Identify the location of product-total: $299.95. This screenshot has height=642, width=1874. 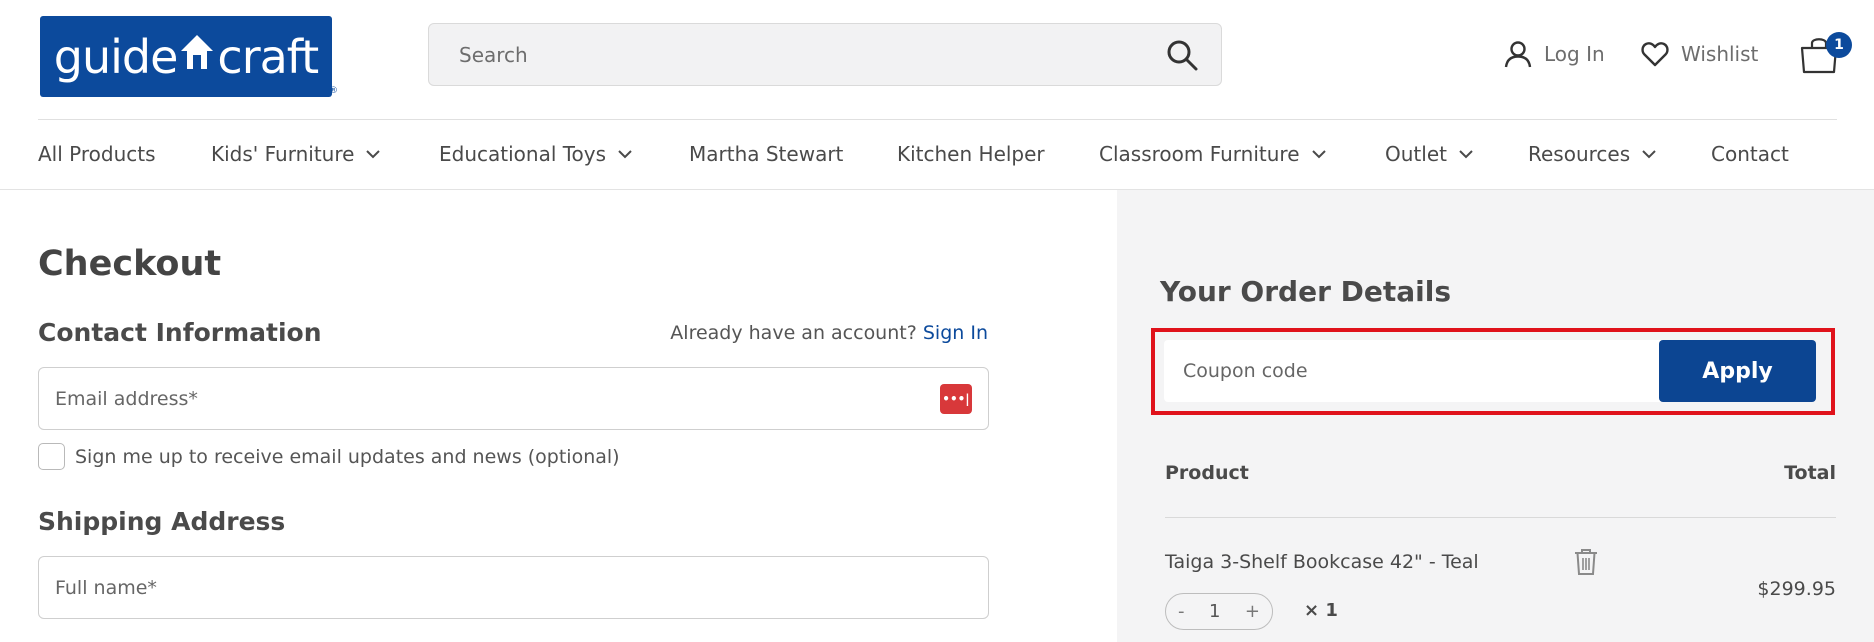
(1796, 589).